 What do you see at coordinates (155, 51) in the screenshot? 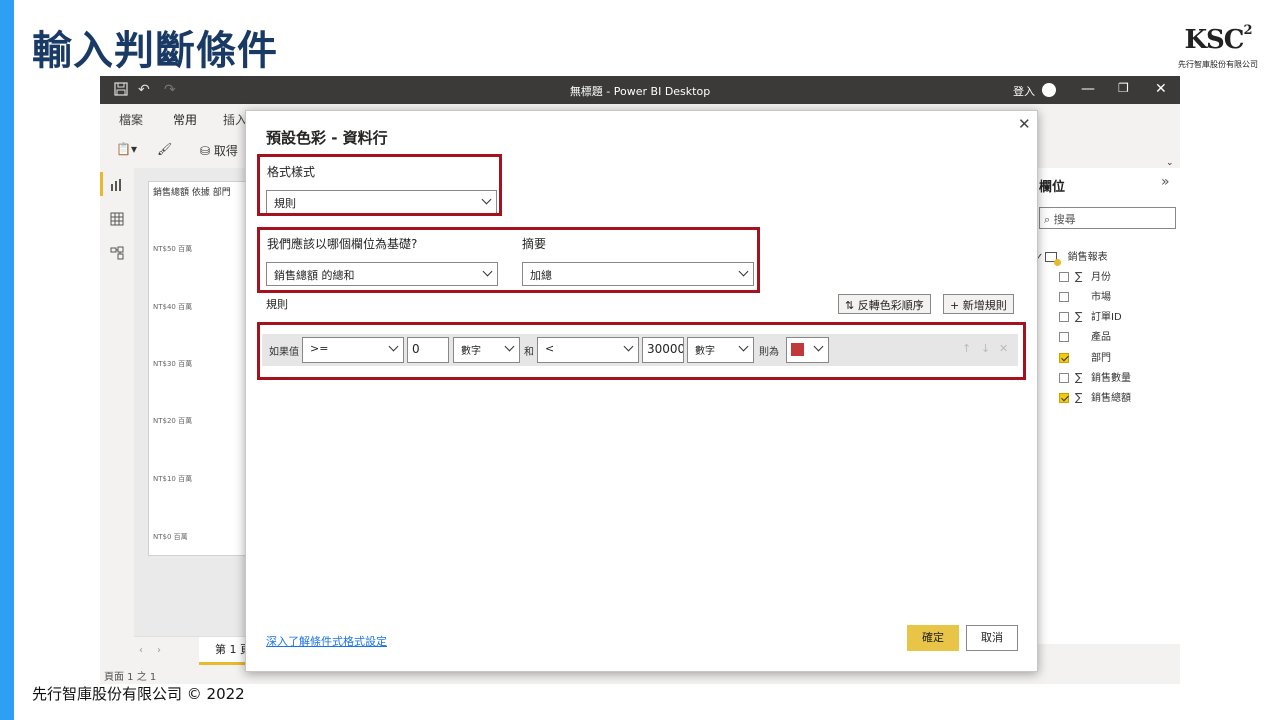
I see `slide-title: 輸入判斷條件` at bounding box center [155, 51].